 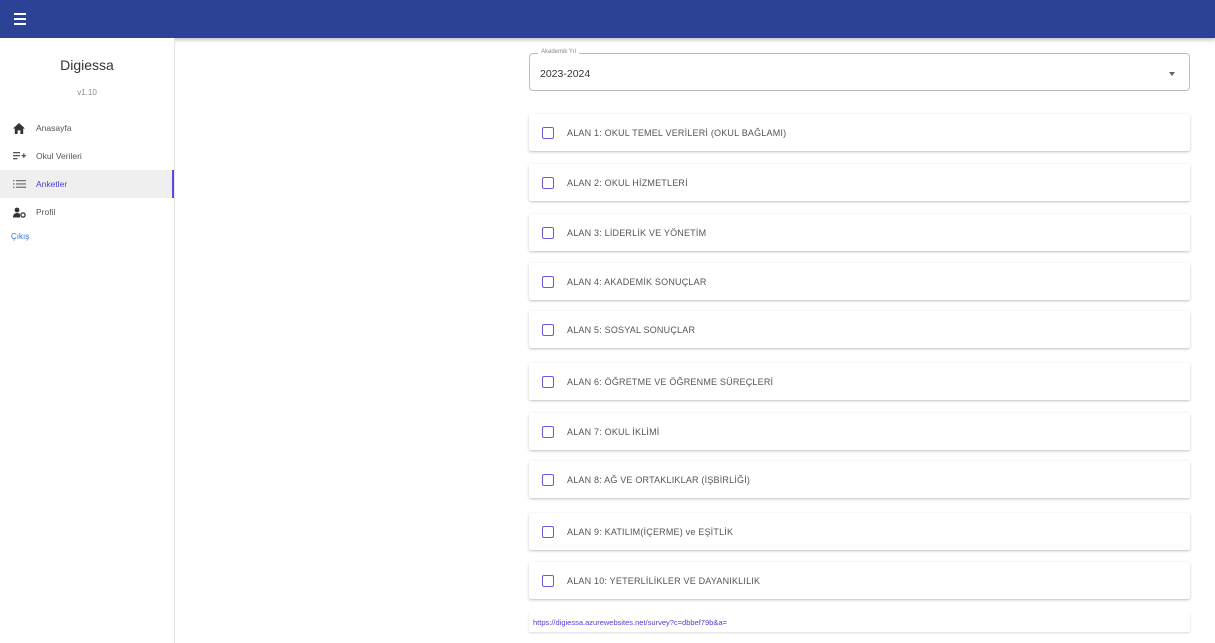 I want to click on area-item-6: ALAN 6: ÖĞRETME VE ÖĞRENME SÜREÇLERİ, so click(x=859, y=381).